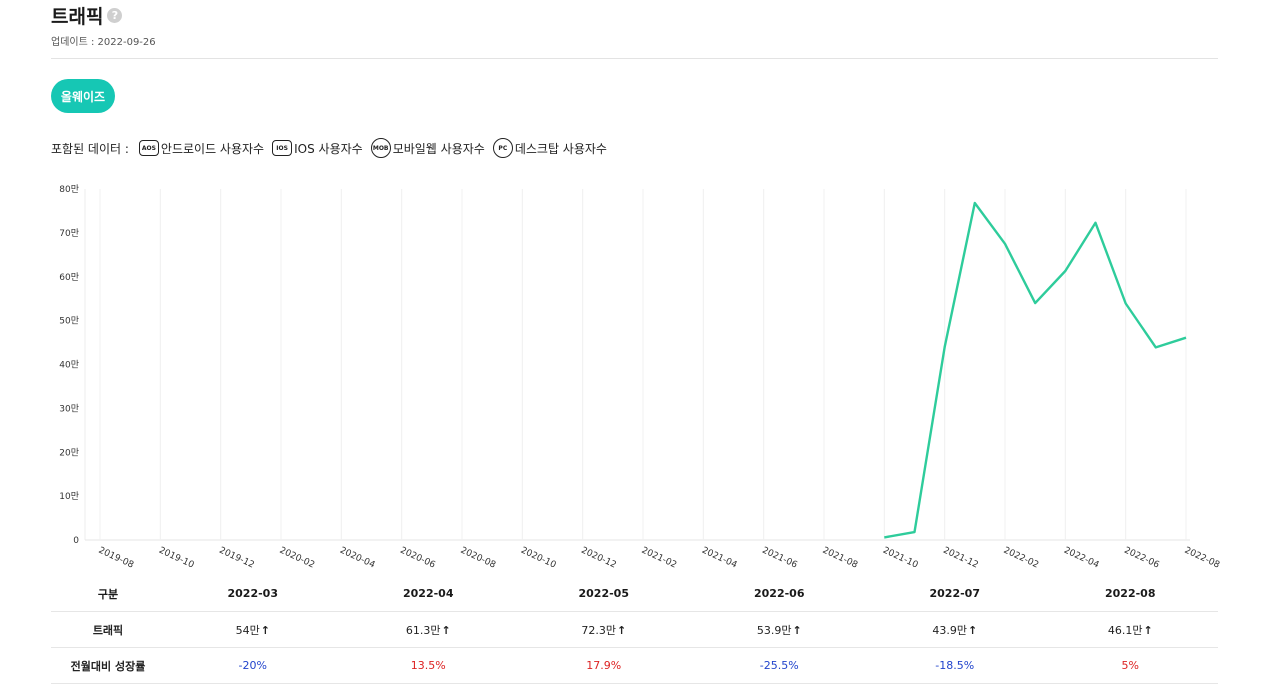  I want to click on data-source-label: 모바일웹 사용자수, so click(438, 148).